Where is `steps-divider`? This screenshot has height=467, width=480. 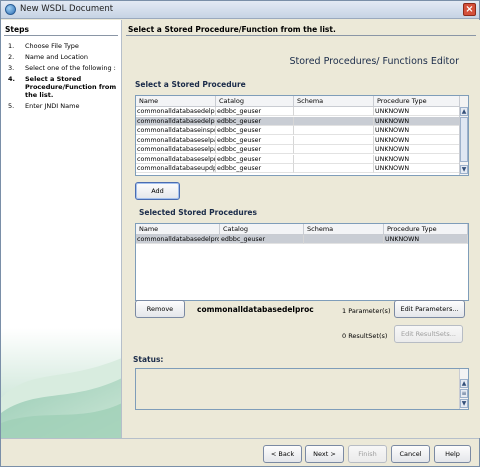 steps-divider is located at coordinates (61, 35).